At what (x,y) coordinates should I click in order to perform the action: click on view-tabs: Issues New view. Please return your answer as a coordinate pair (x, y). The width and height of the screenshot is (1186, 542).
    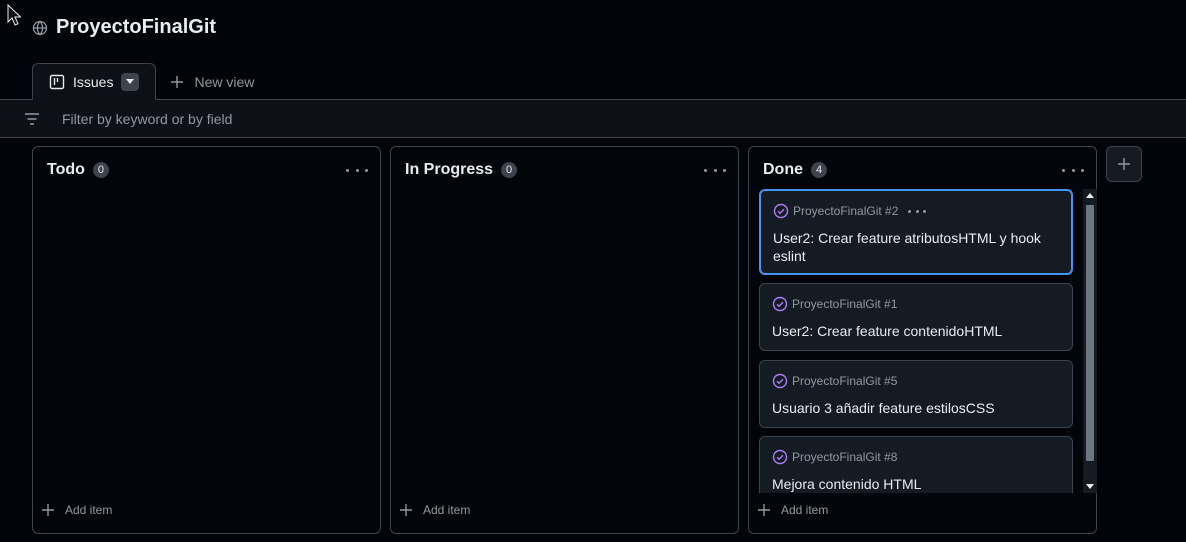
    Looking at the image, I should click on (150, 81).